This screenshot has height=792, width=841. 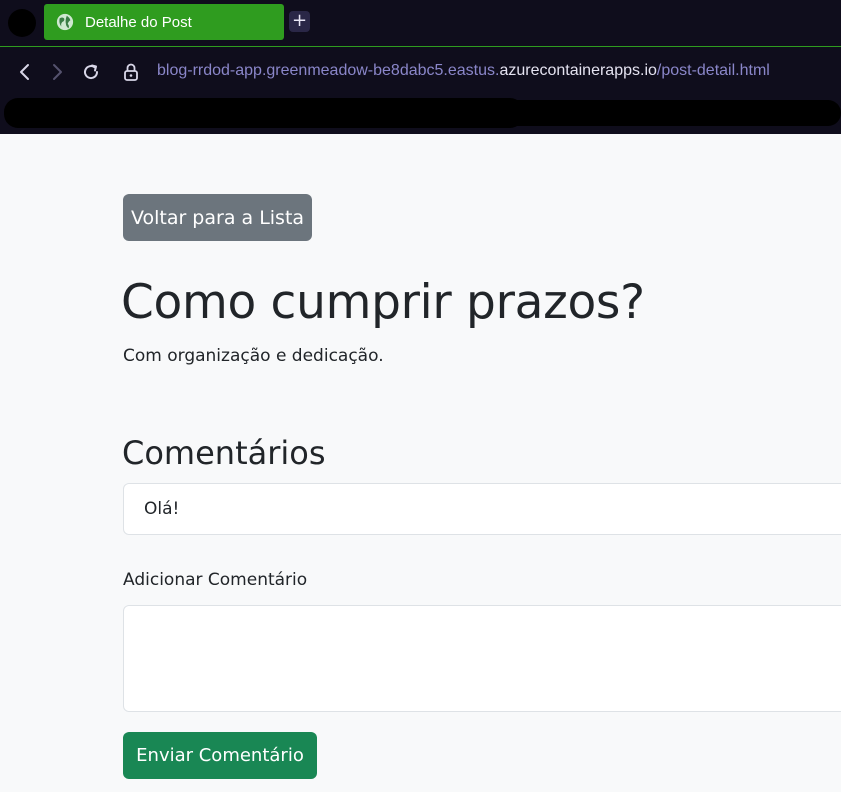 I want to click on forward-nav-button, so click(x=57, y=72).